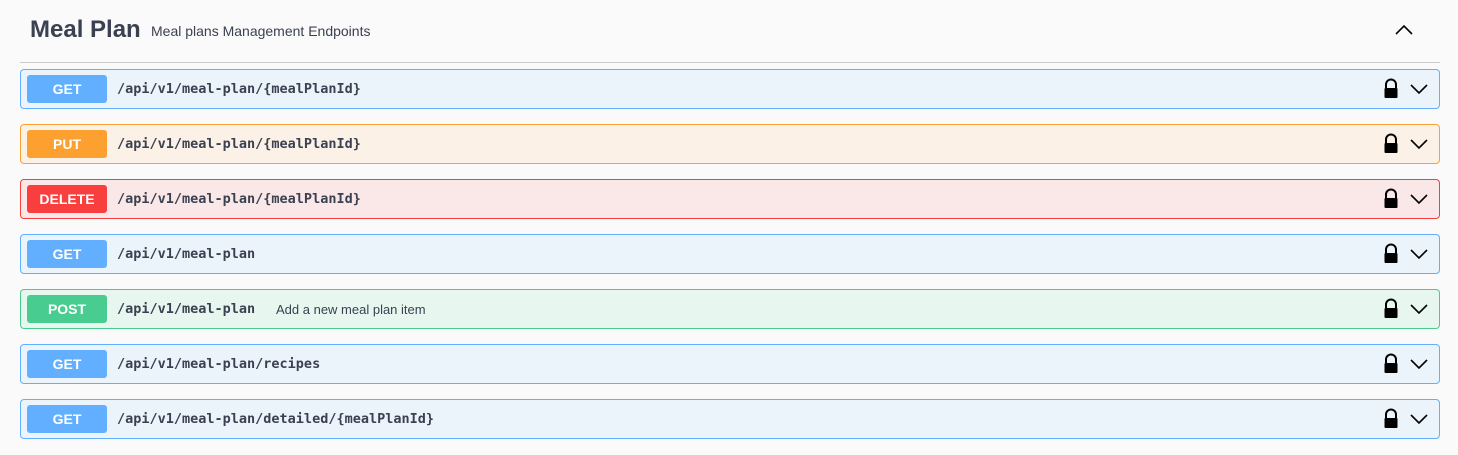 This screenshot has width=1458, height=455. What do you see at coordinates (67, 144) in the screenshot?
I see `method-badge: PUT` at bounding box center [67, 144].